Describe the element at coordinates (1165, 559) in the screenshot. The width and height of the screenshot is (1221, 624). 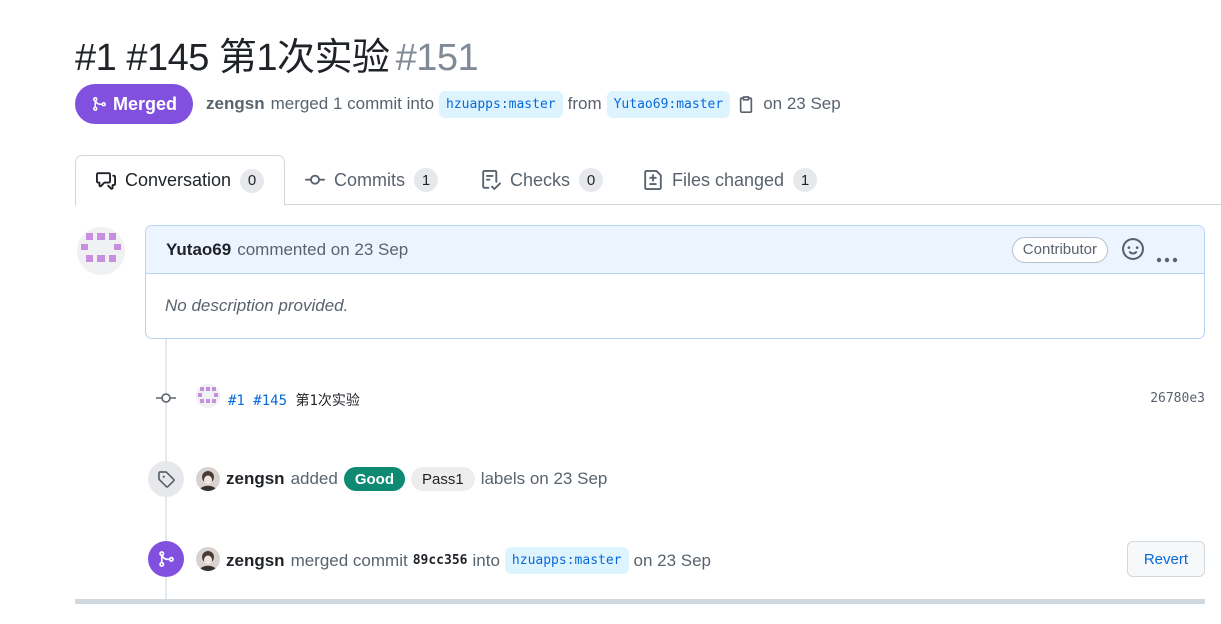
I see `revert-button: Revert` at that location.